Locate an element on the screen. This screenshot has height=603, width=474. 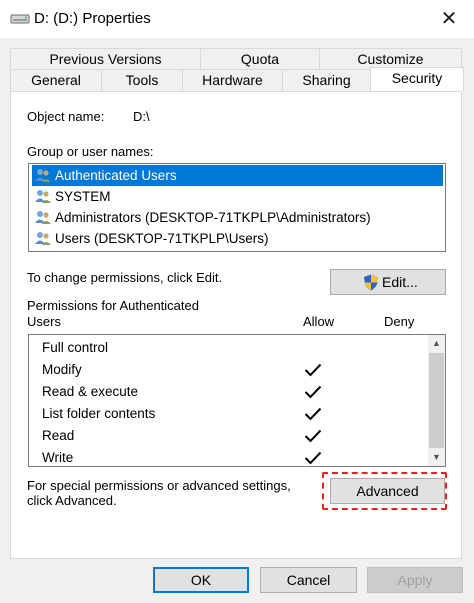
permissions-label-line1: Permissions for Authenticated is located at coordinates (113, 305).